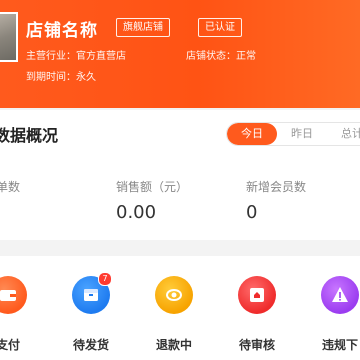 The width and height of the screenshot is (360, 360). Describe the element at coordinates (252, 212) in the screenshot. I see `stat-members-value: 0` at that location.